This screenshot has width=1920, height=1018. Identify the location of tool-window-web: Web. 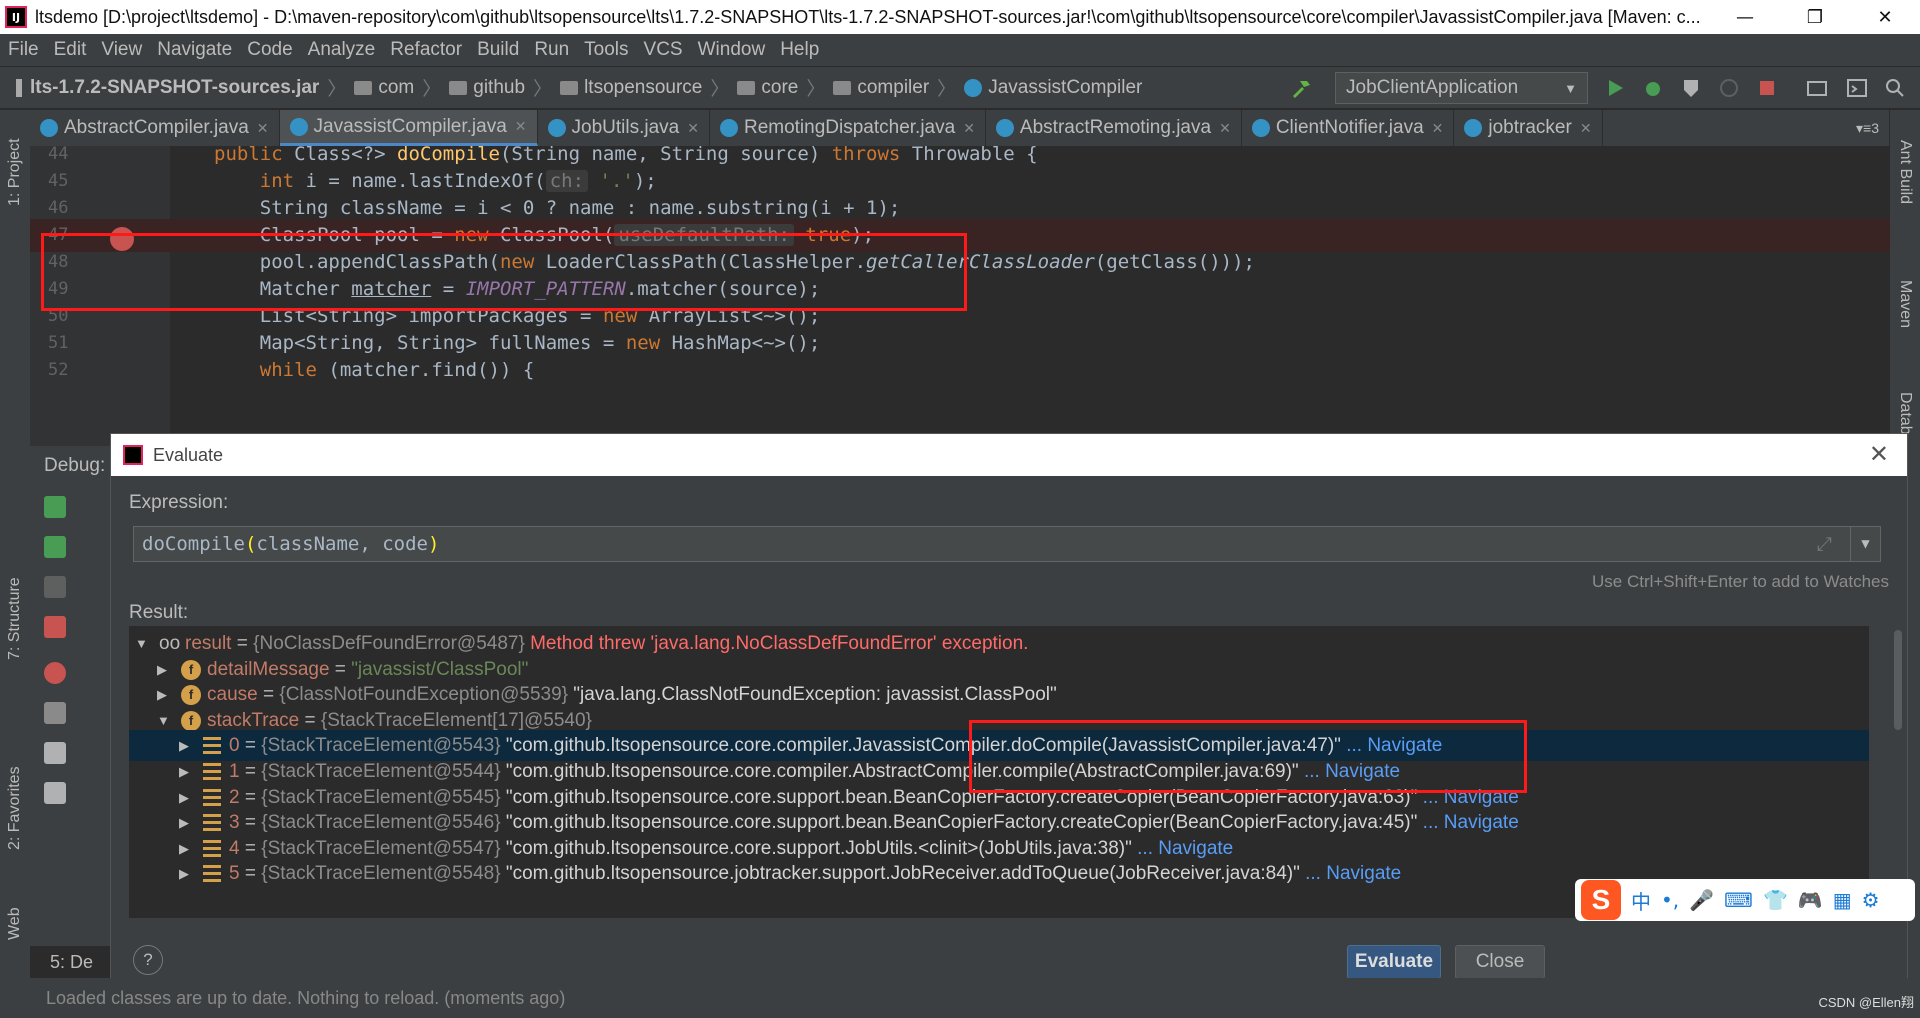
(15, 923).